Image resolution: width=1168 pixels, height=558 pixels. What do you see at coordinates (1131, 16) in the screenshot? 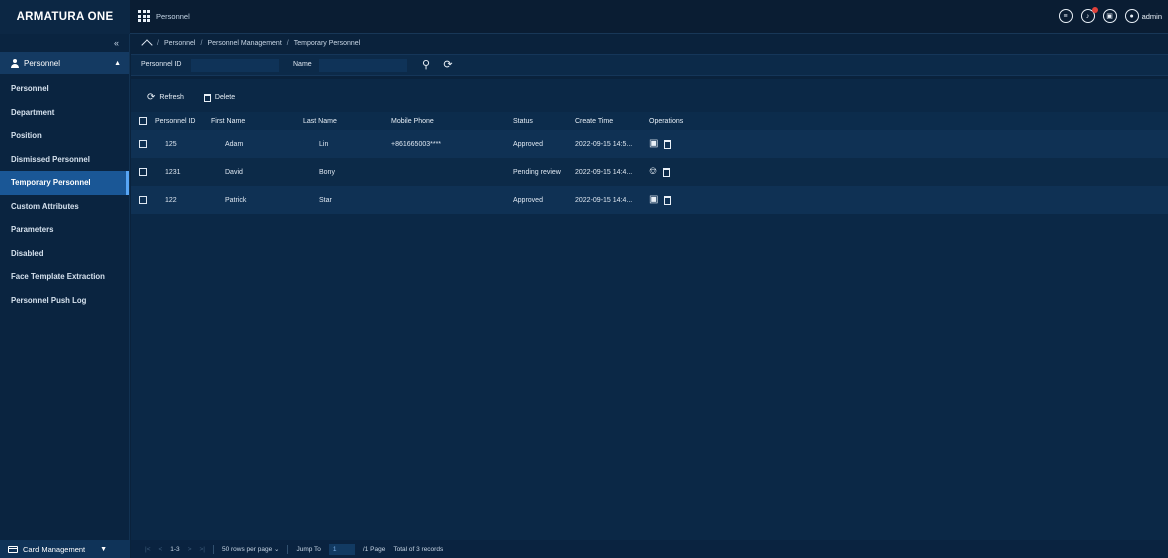
I see `user-avatar-icon: ●` at bounding box center [1131, 16].